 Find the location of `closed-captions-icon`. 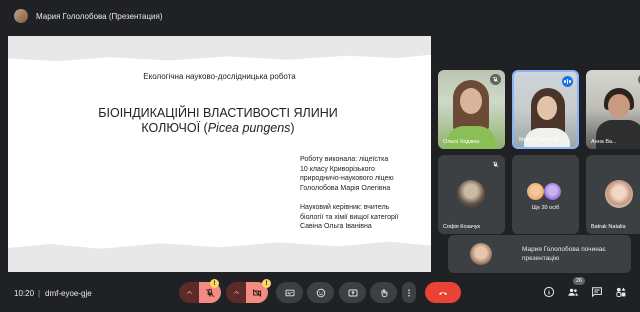

closed-captions-icon is located at coordinates (289, 292).